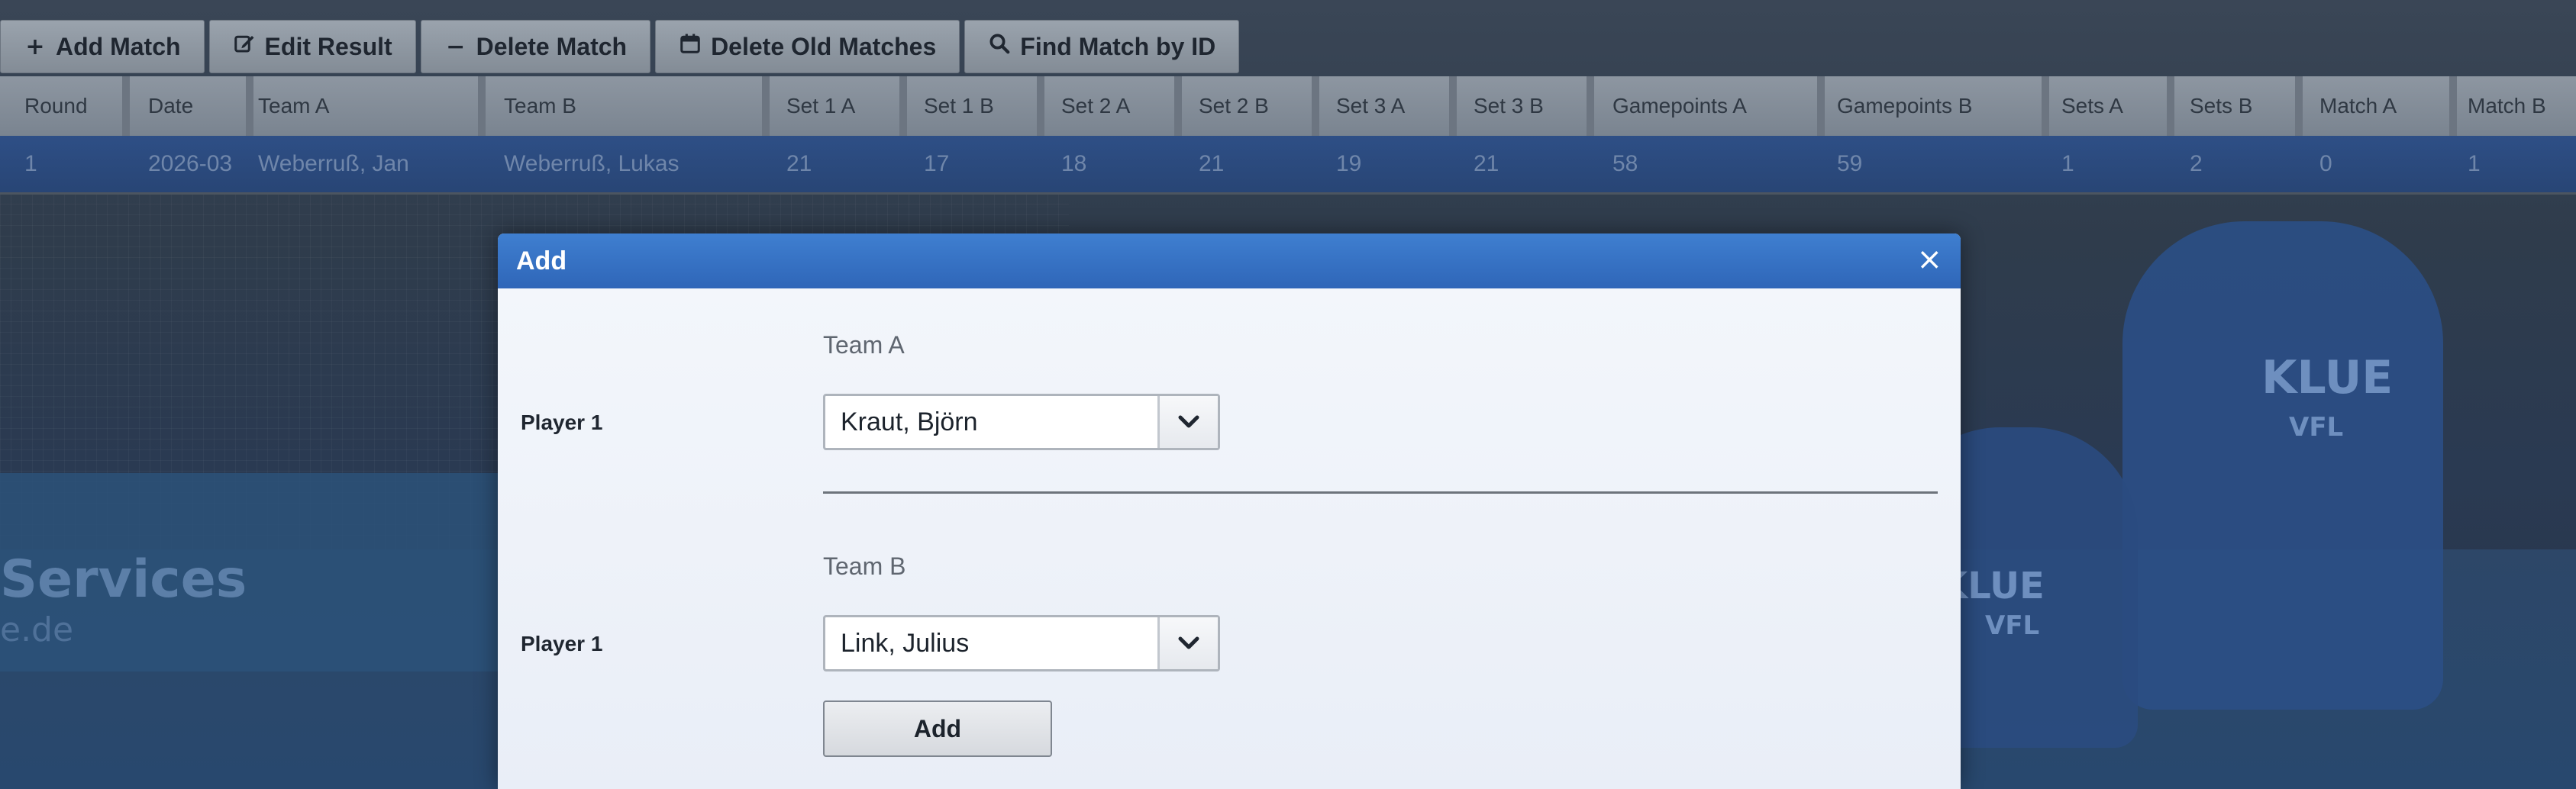 The height and width of the screenshot is (789, 2576). What do you see at coordinates (909, 421) in the screenshot?
I see `team-a-player-1-value: Kraut, Björn` at bounding box center [909, 421].